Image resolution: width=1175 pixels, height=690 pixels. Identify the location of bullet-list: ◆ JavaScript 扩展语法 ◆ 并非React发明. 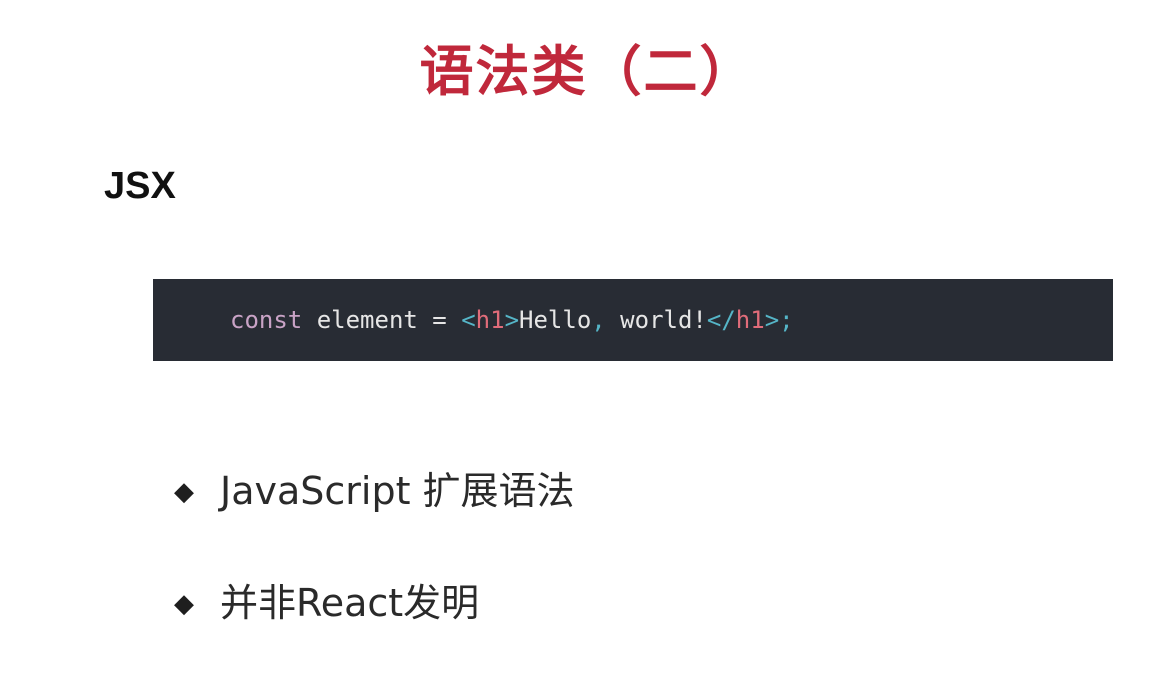
(374, 578).